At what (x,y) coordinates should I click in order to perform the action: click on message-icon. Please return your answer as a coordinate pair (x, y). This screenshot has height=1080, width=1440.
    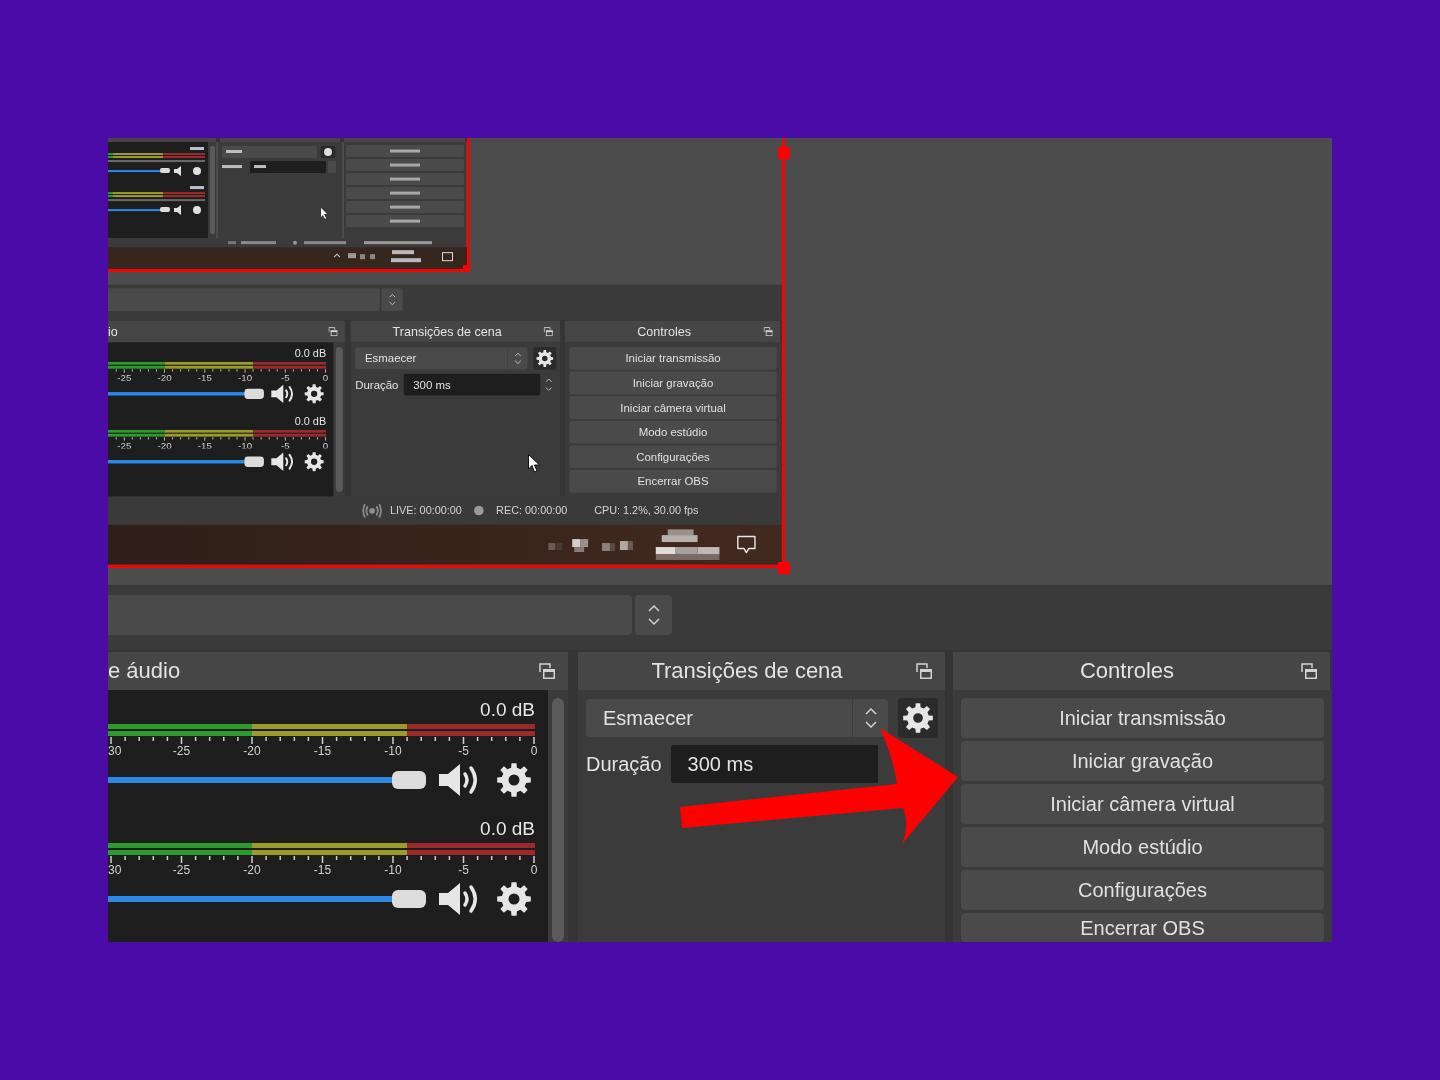
    Looking at the image, I should click on (746, 544).